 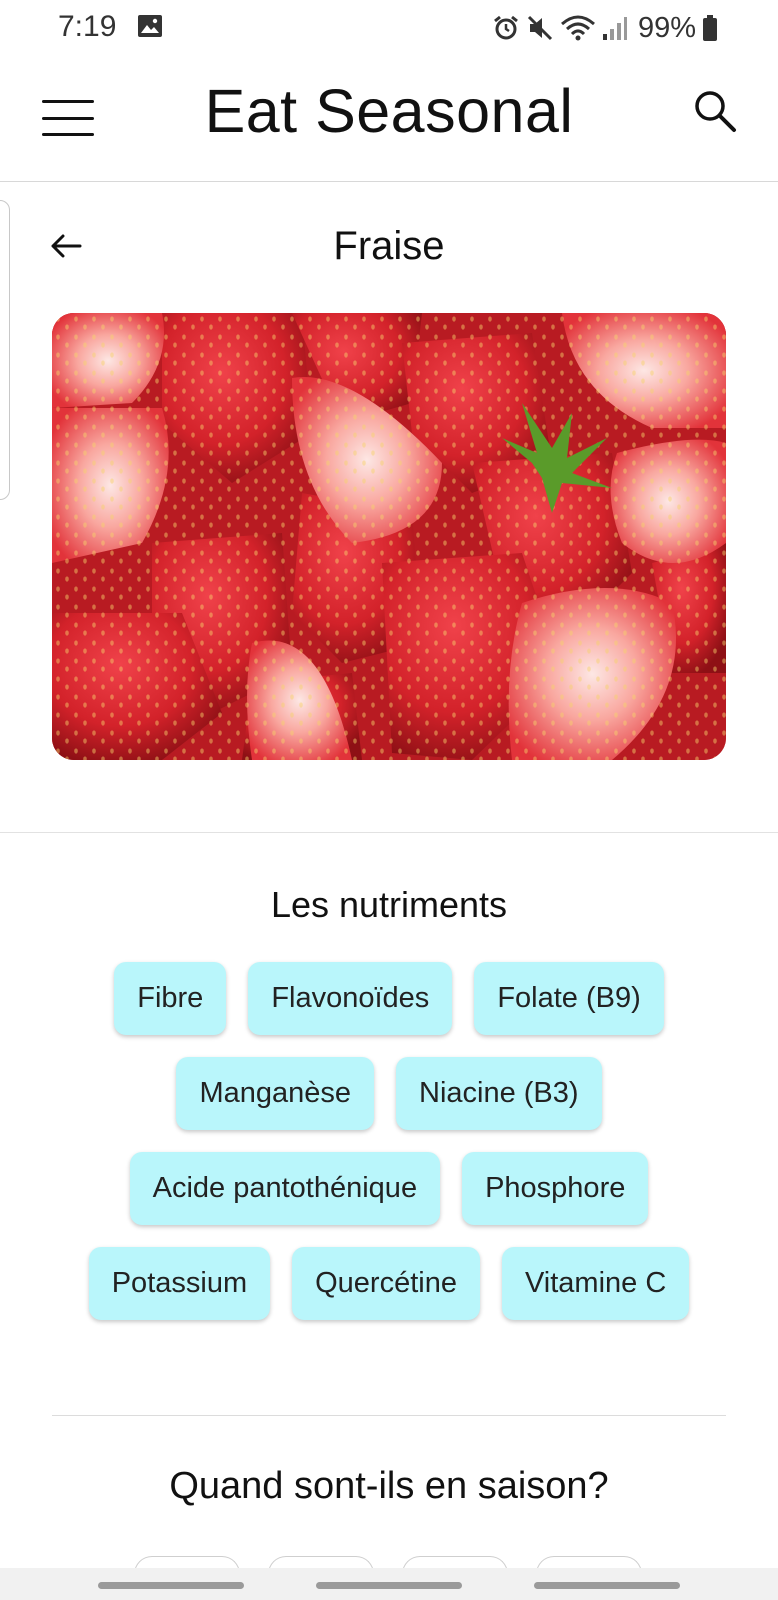 I want to click on gesture-bar, so click(x=389, y=1584).